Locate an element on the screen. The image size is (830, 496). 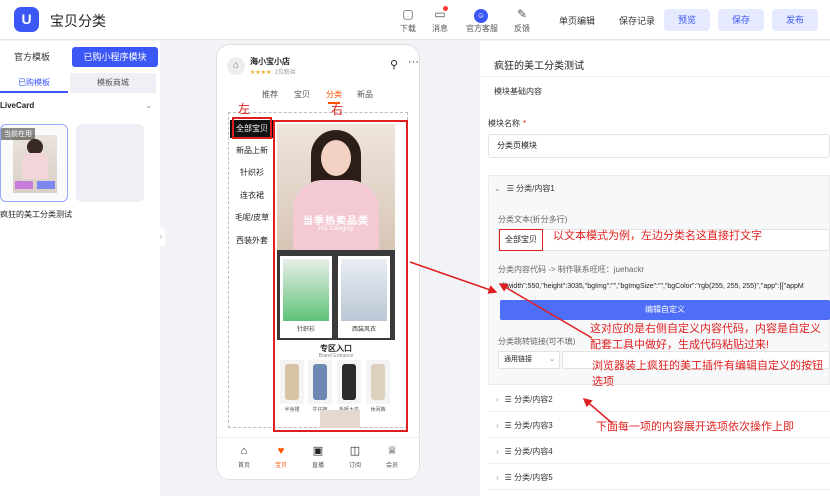
shop-avatar: ⌂ is located at coordinates (236, 66).